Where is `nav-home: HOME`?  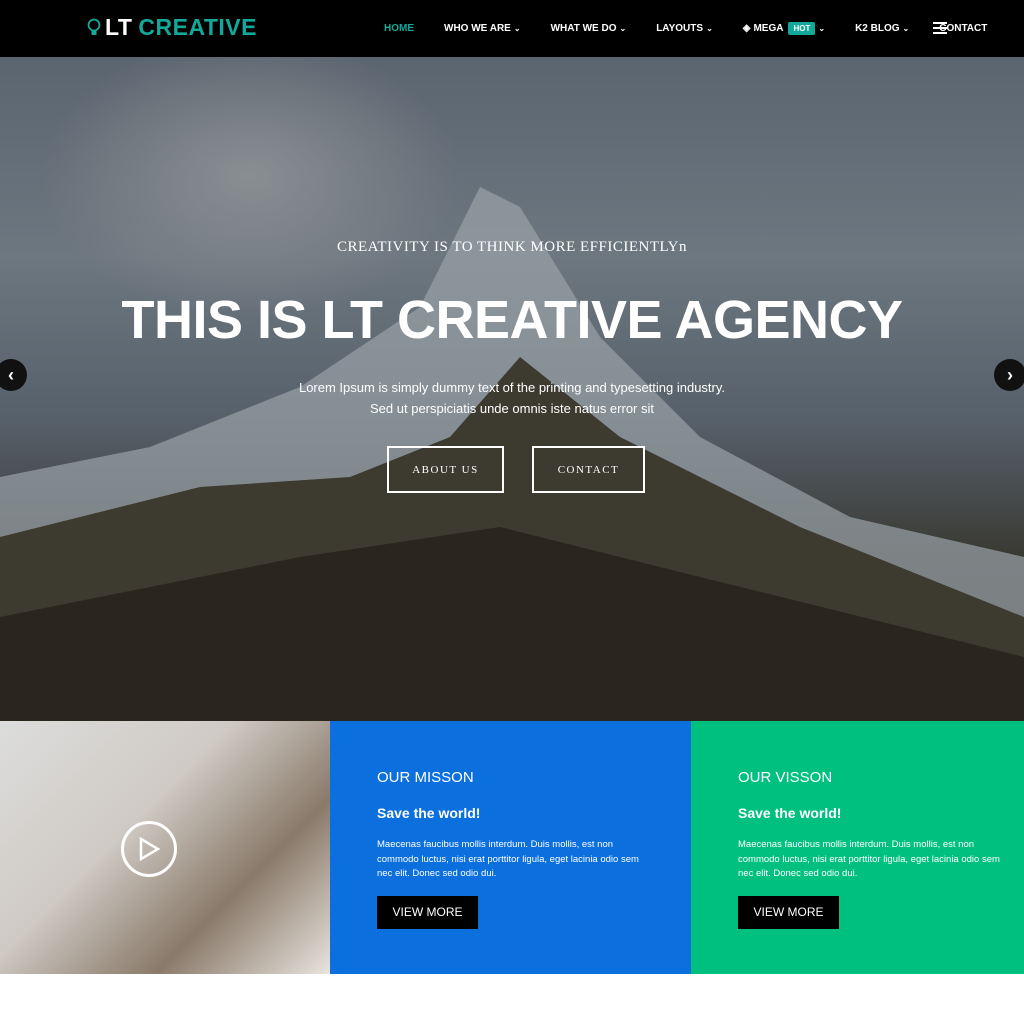 nav-home: HOME is located at coordinates (399, 28).